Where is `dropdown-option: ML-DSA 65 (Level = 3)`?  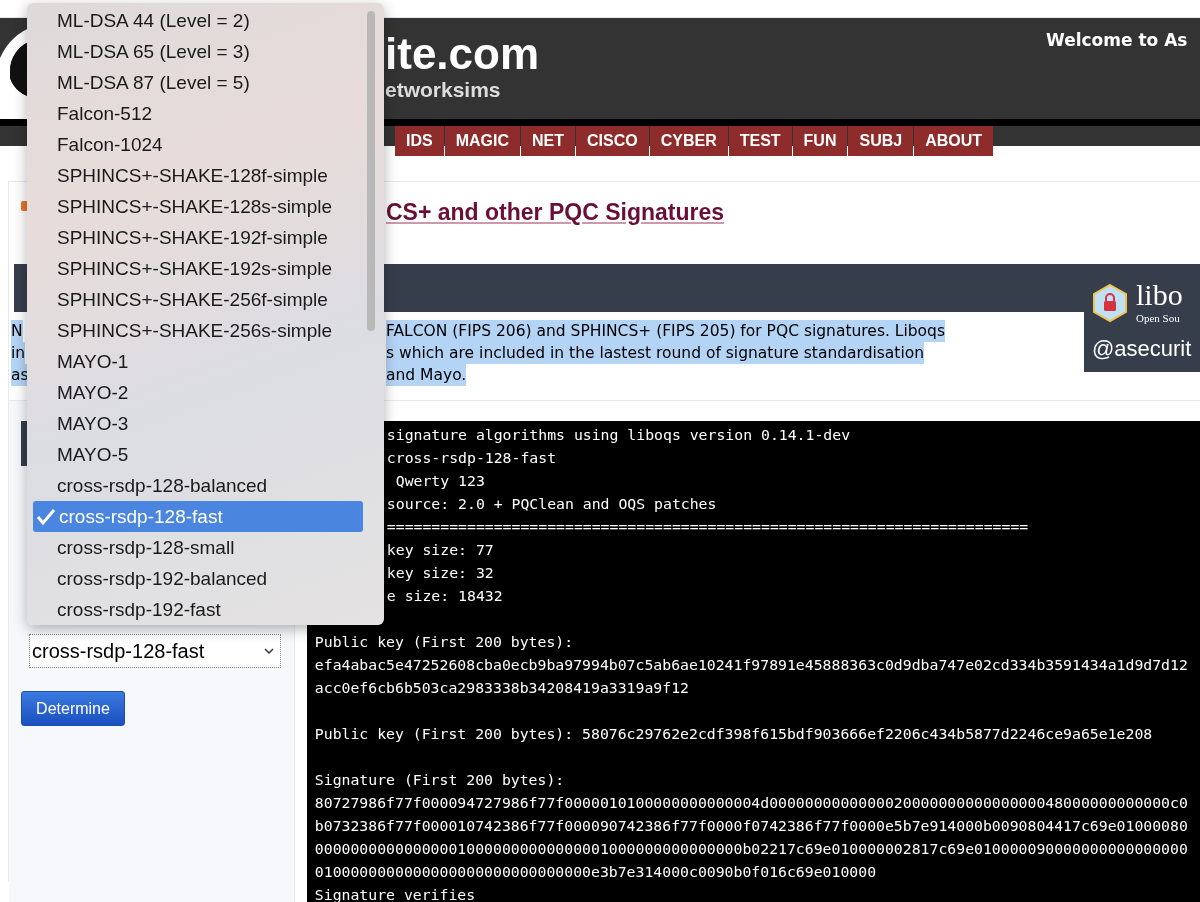
dropdown-option: ML-DSA 65 (Level = 3) is located at coordinates (198, 51).